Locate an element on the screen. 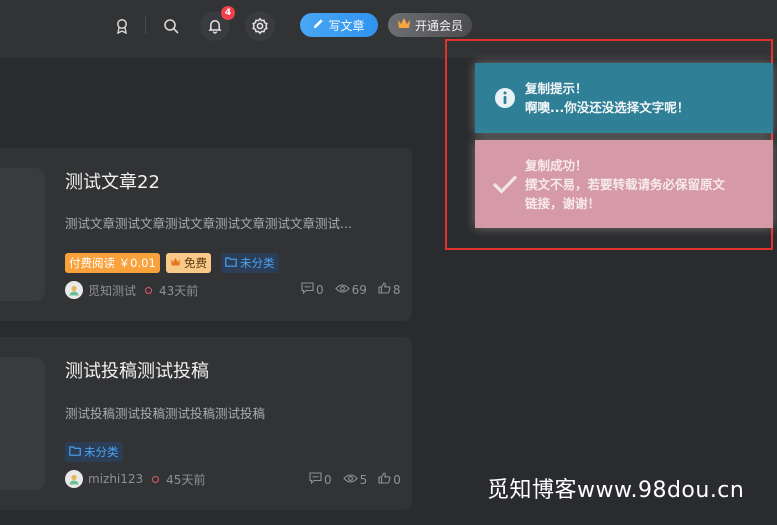  search-icon is located at coordinates (171, 26).